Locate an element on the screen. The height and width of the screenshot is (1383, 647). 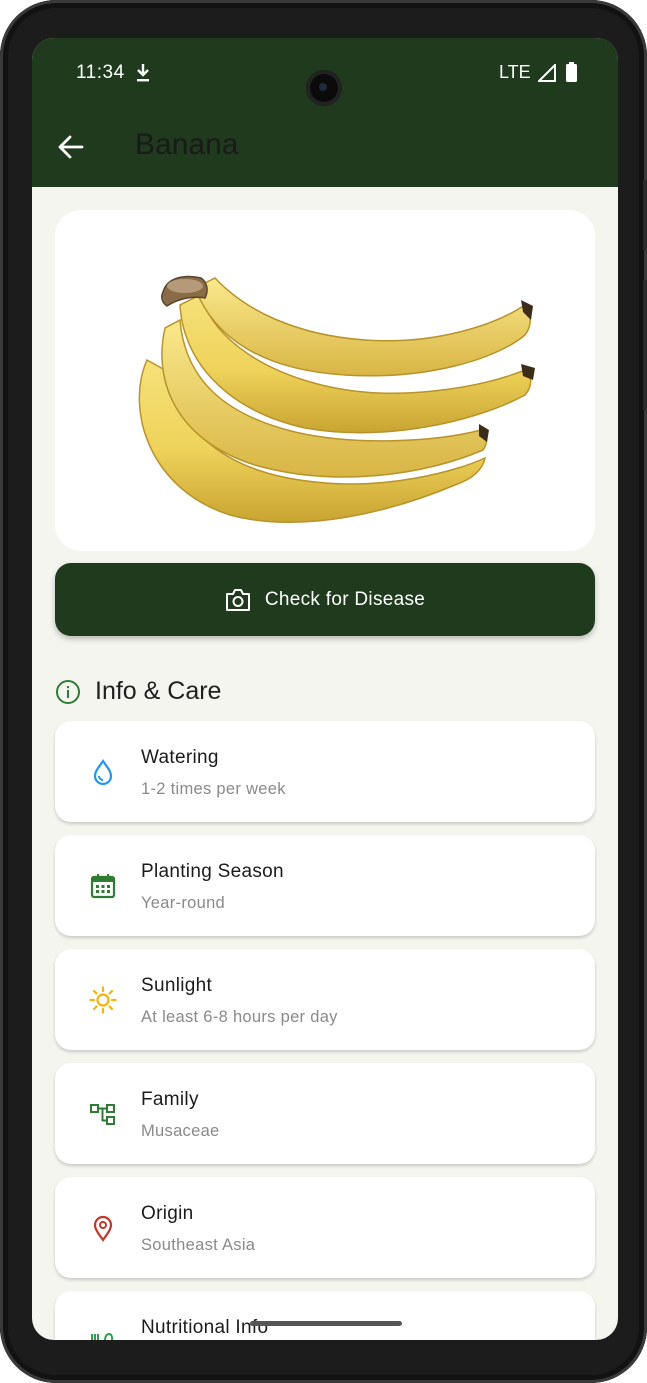
info-title: Origin is located at coordinates (167, 1213).